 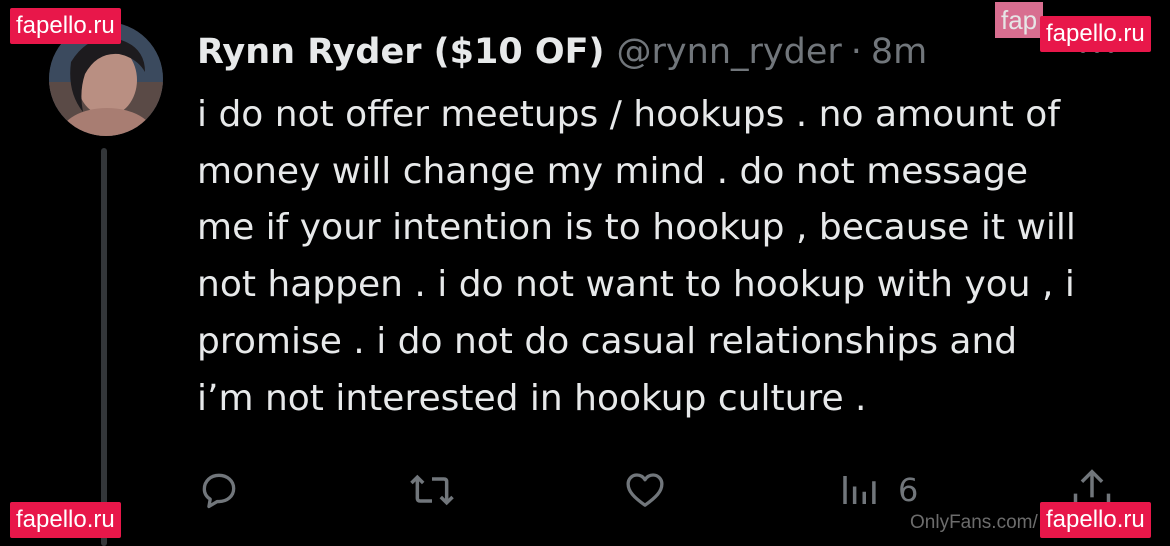 I want to click on watermark-top-left: fapello.ru, so click(x=65, y=26).